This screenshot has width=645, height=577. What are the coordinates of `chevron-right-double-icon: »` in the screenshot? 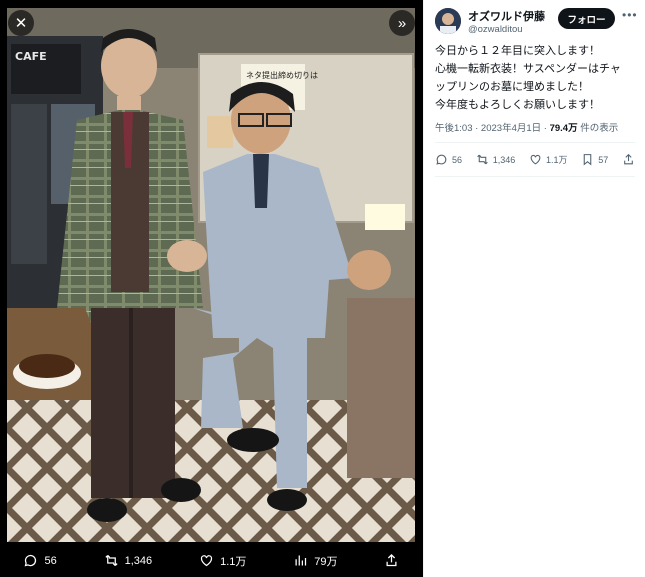 It's located at (402, 23).